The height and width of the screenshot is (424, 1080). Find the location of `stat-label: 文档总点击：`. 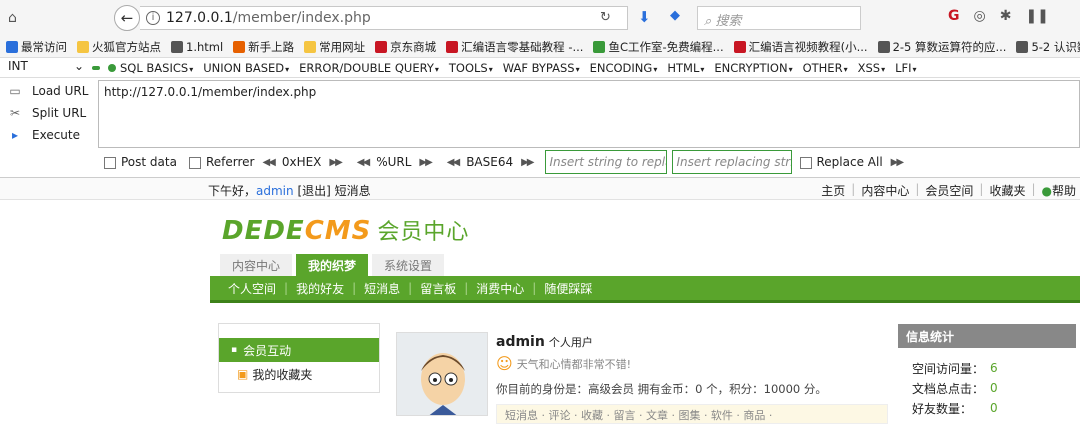

stat-label: 文档总点击： is located at coordinates (948, 388).